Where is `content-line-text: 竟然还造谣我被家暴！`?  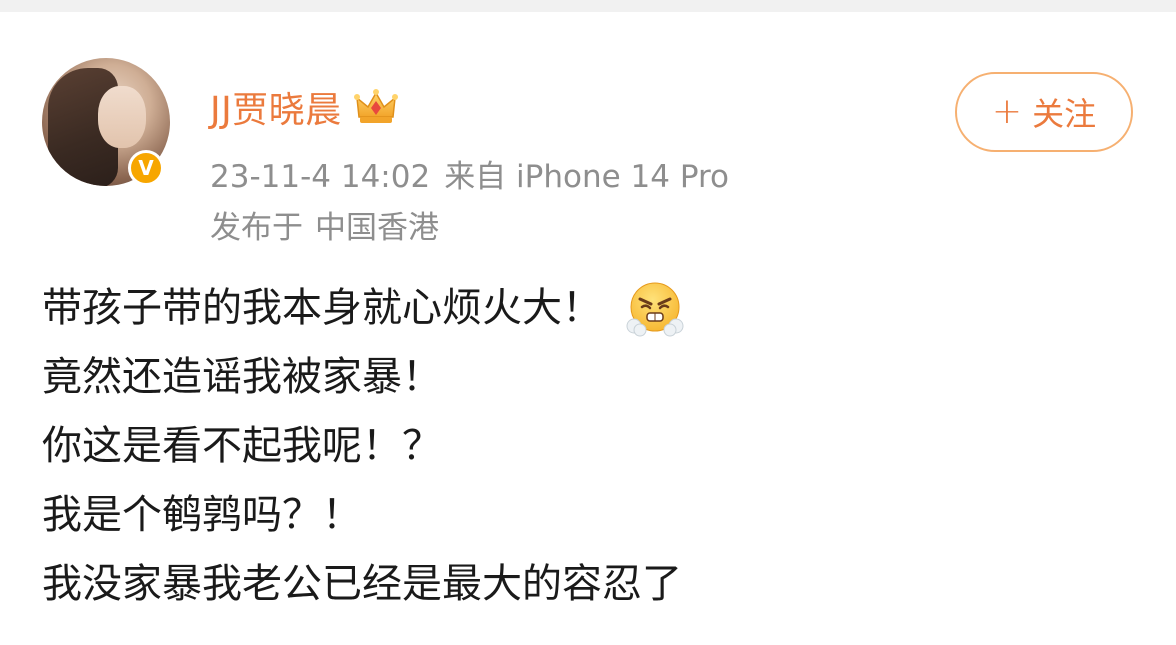 content-line-text: 竟然还造谣我被家暴！ is located at coordinates (242, 377).